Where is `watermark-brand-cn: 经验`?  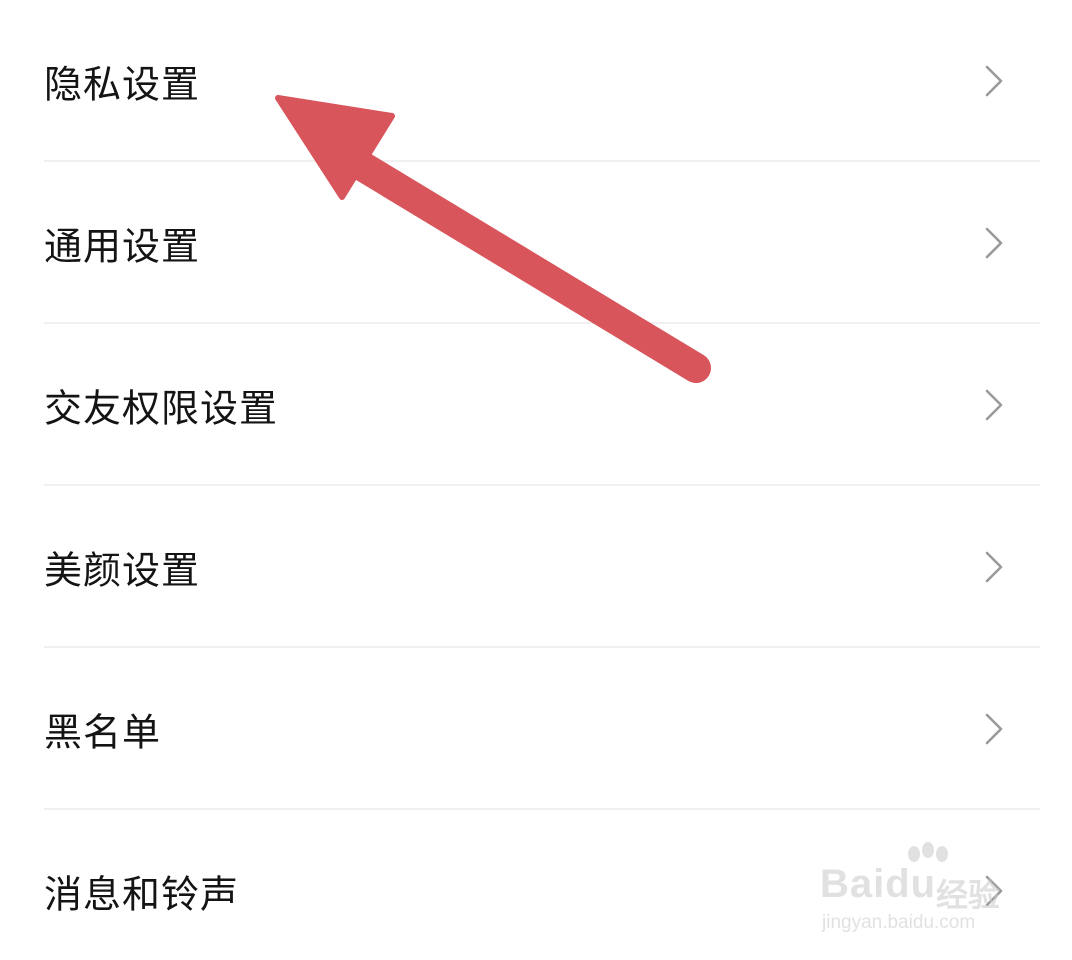
watermark-brand-cn: 经验 is located at coordinates (968, 895).